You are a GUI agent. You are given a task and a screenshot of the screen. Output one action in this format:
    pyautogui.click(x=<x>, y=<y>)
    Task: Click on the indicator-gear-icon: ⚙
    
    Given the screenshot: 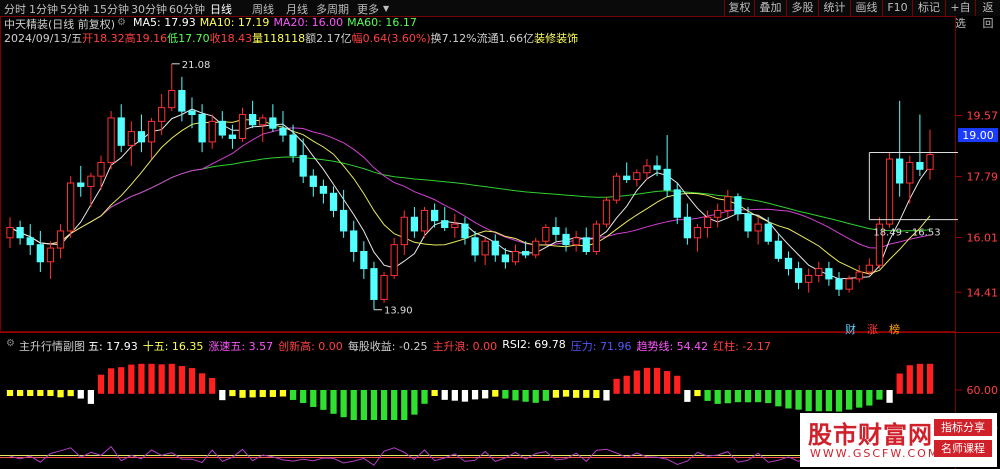 What is the action you would take?
    pyautogui.click(x=10, y=343)
    